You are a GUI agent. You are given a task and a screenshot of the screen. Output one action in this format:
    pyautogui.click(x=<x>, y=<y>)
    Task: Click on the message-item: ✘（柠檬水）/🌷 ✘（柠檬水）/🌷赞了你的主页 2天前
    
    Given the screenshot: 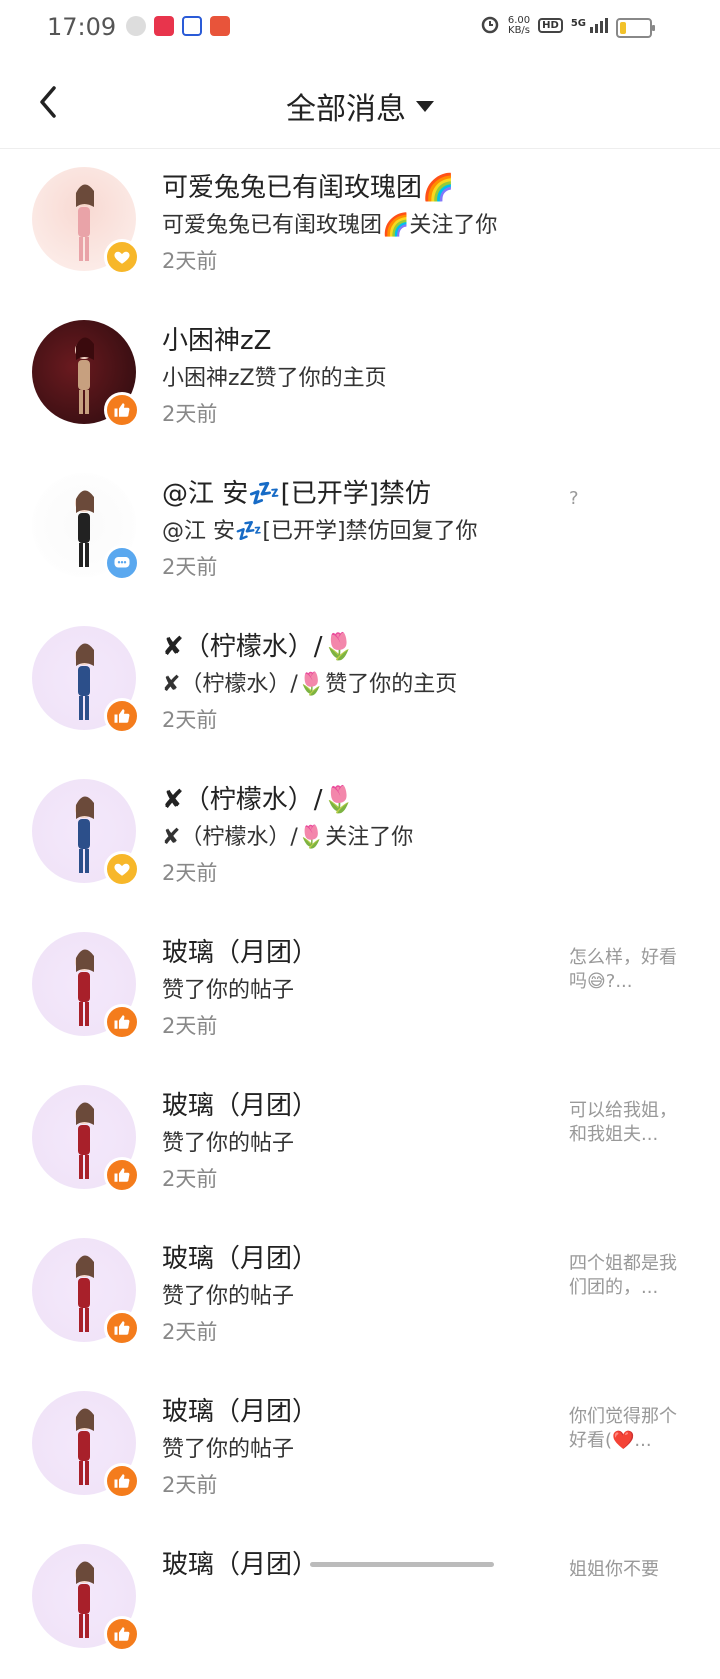 What is the action you would take?
    pyautogui.click(x=360, y=684)
    